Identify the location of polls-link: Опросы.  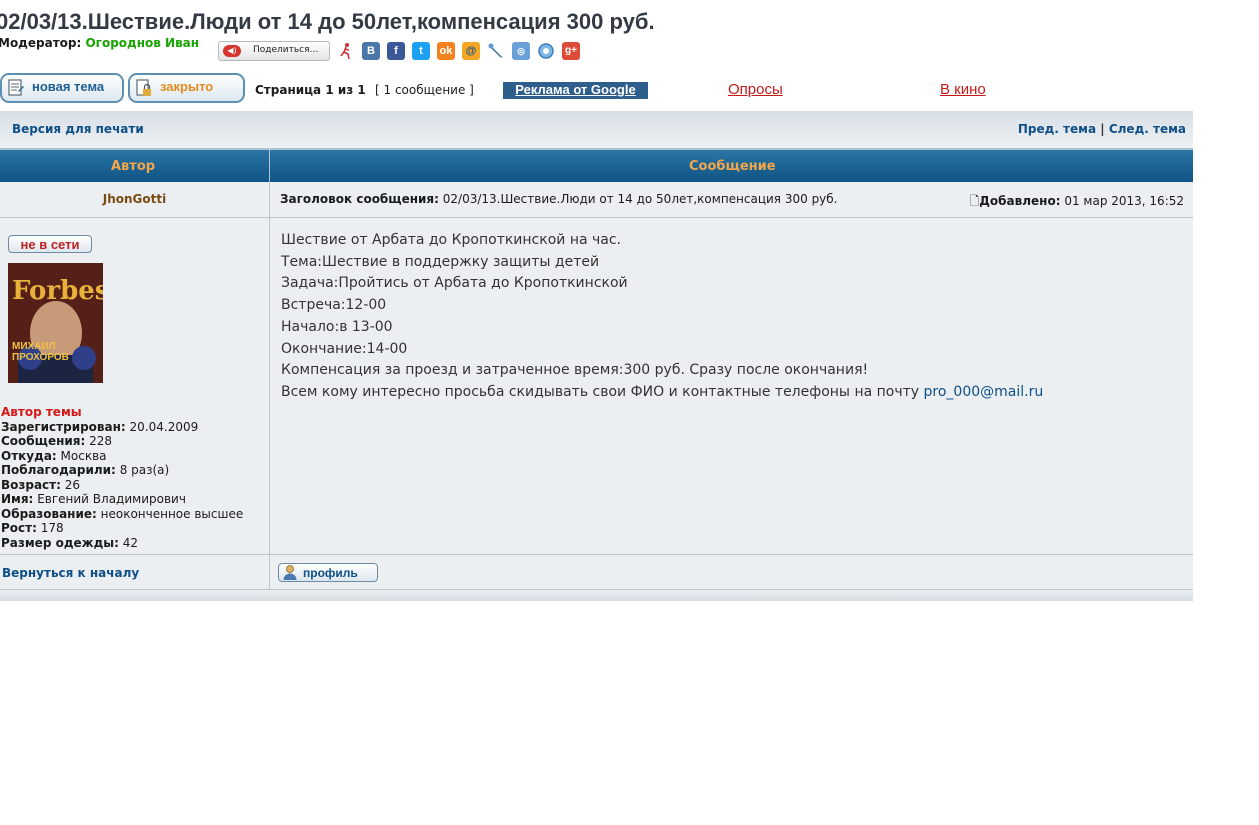
(755, 89).